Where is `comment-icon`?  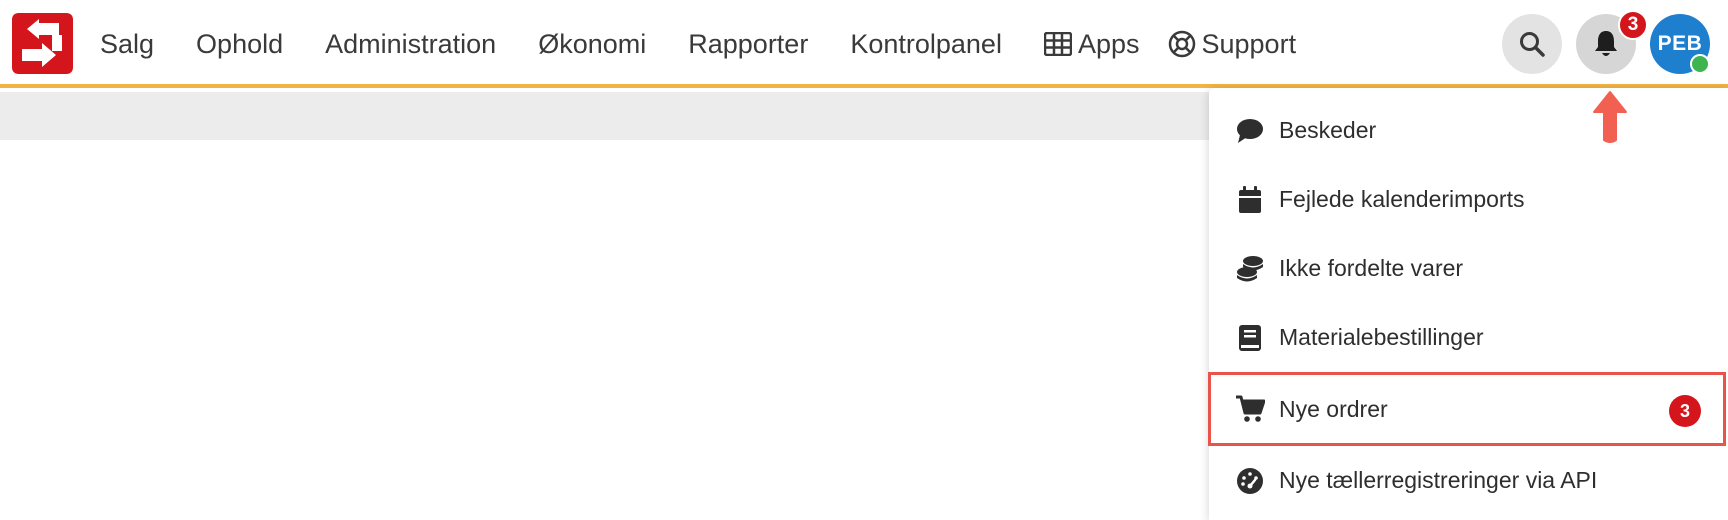 comment-icon is located at coordinates (1250, 131).